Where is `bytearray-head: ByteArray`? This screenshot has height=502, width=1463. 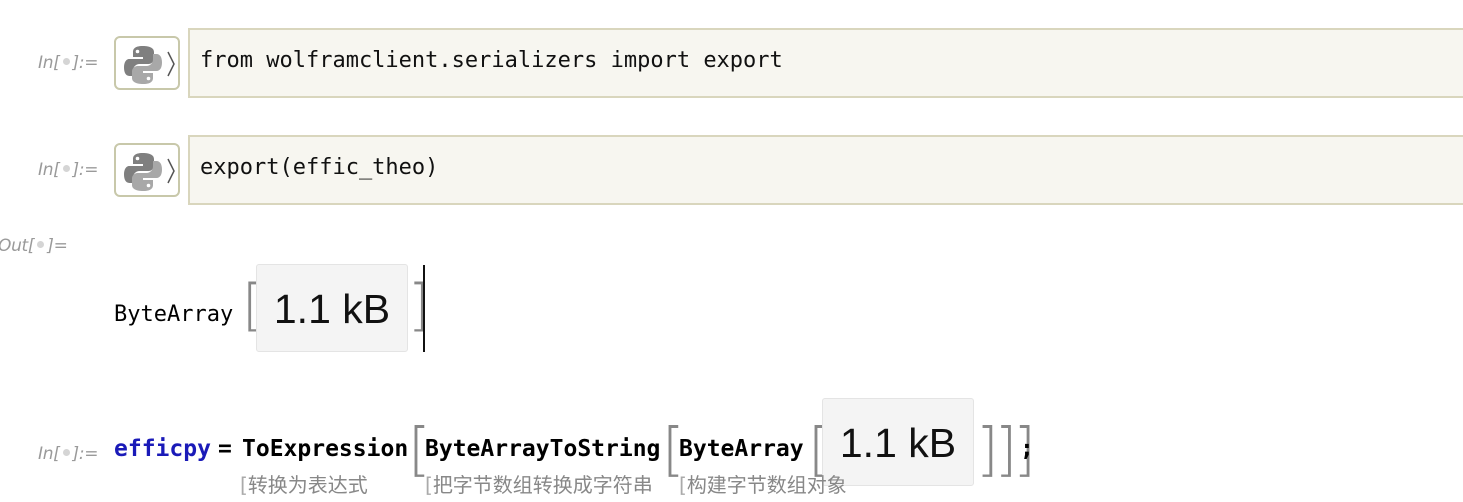 bytearray-head: ByteArray is located at coordinates (174, 314).